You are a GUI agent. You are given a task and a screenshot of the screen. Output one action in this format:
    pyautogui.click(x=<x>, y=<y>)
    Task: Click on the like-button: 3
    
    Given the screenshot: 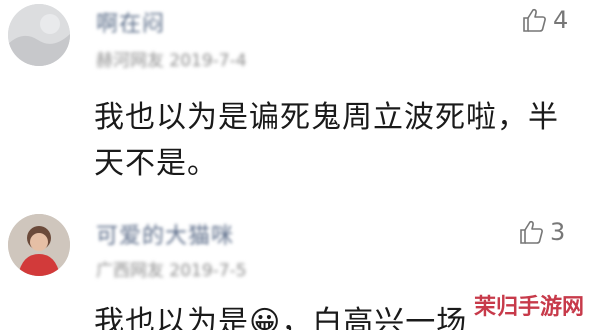 What is the action you would take?
    pyautogui.click(x=541, y=232)
    